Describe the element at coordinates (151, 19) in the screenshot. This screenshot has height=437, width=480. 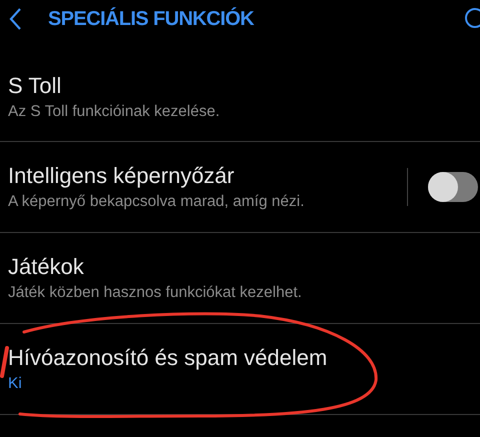
I see `page-title: SPECIÁLIS FUNKCIÓK` at that location.